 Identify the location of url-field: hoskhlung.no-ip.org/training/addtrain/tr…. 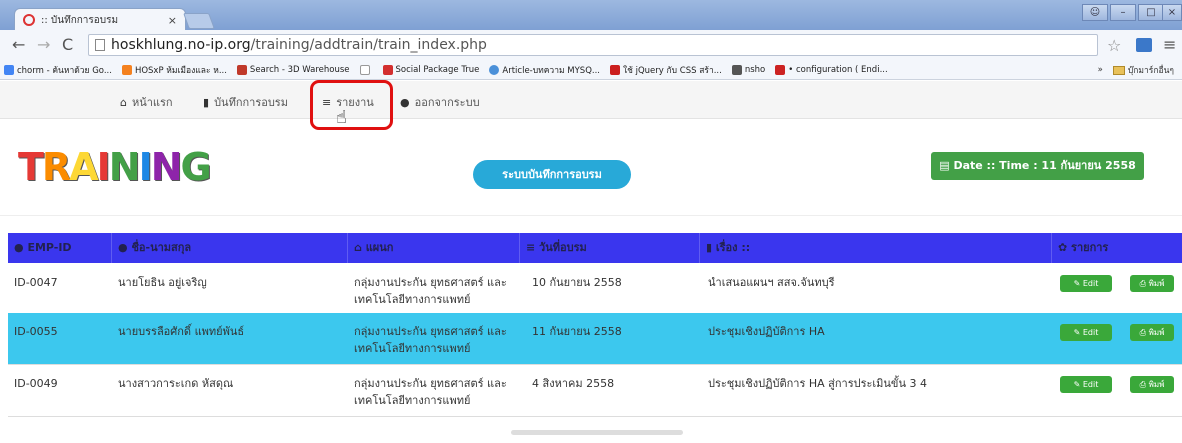
(593, 45).